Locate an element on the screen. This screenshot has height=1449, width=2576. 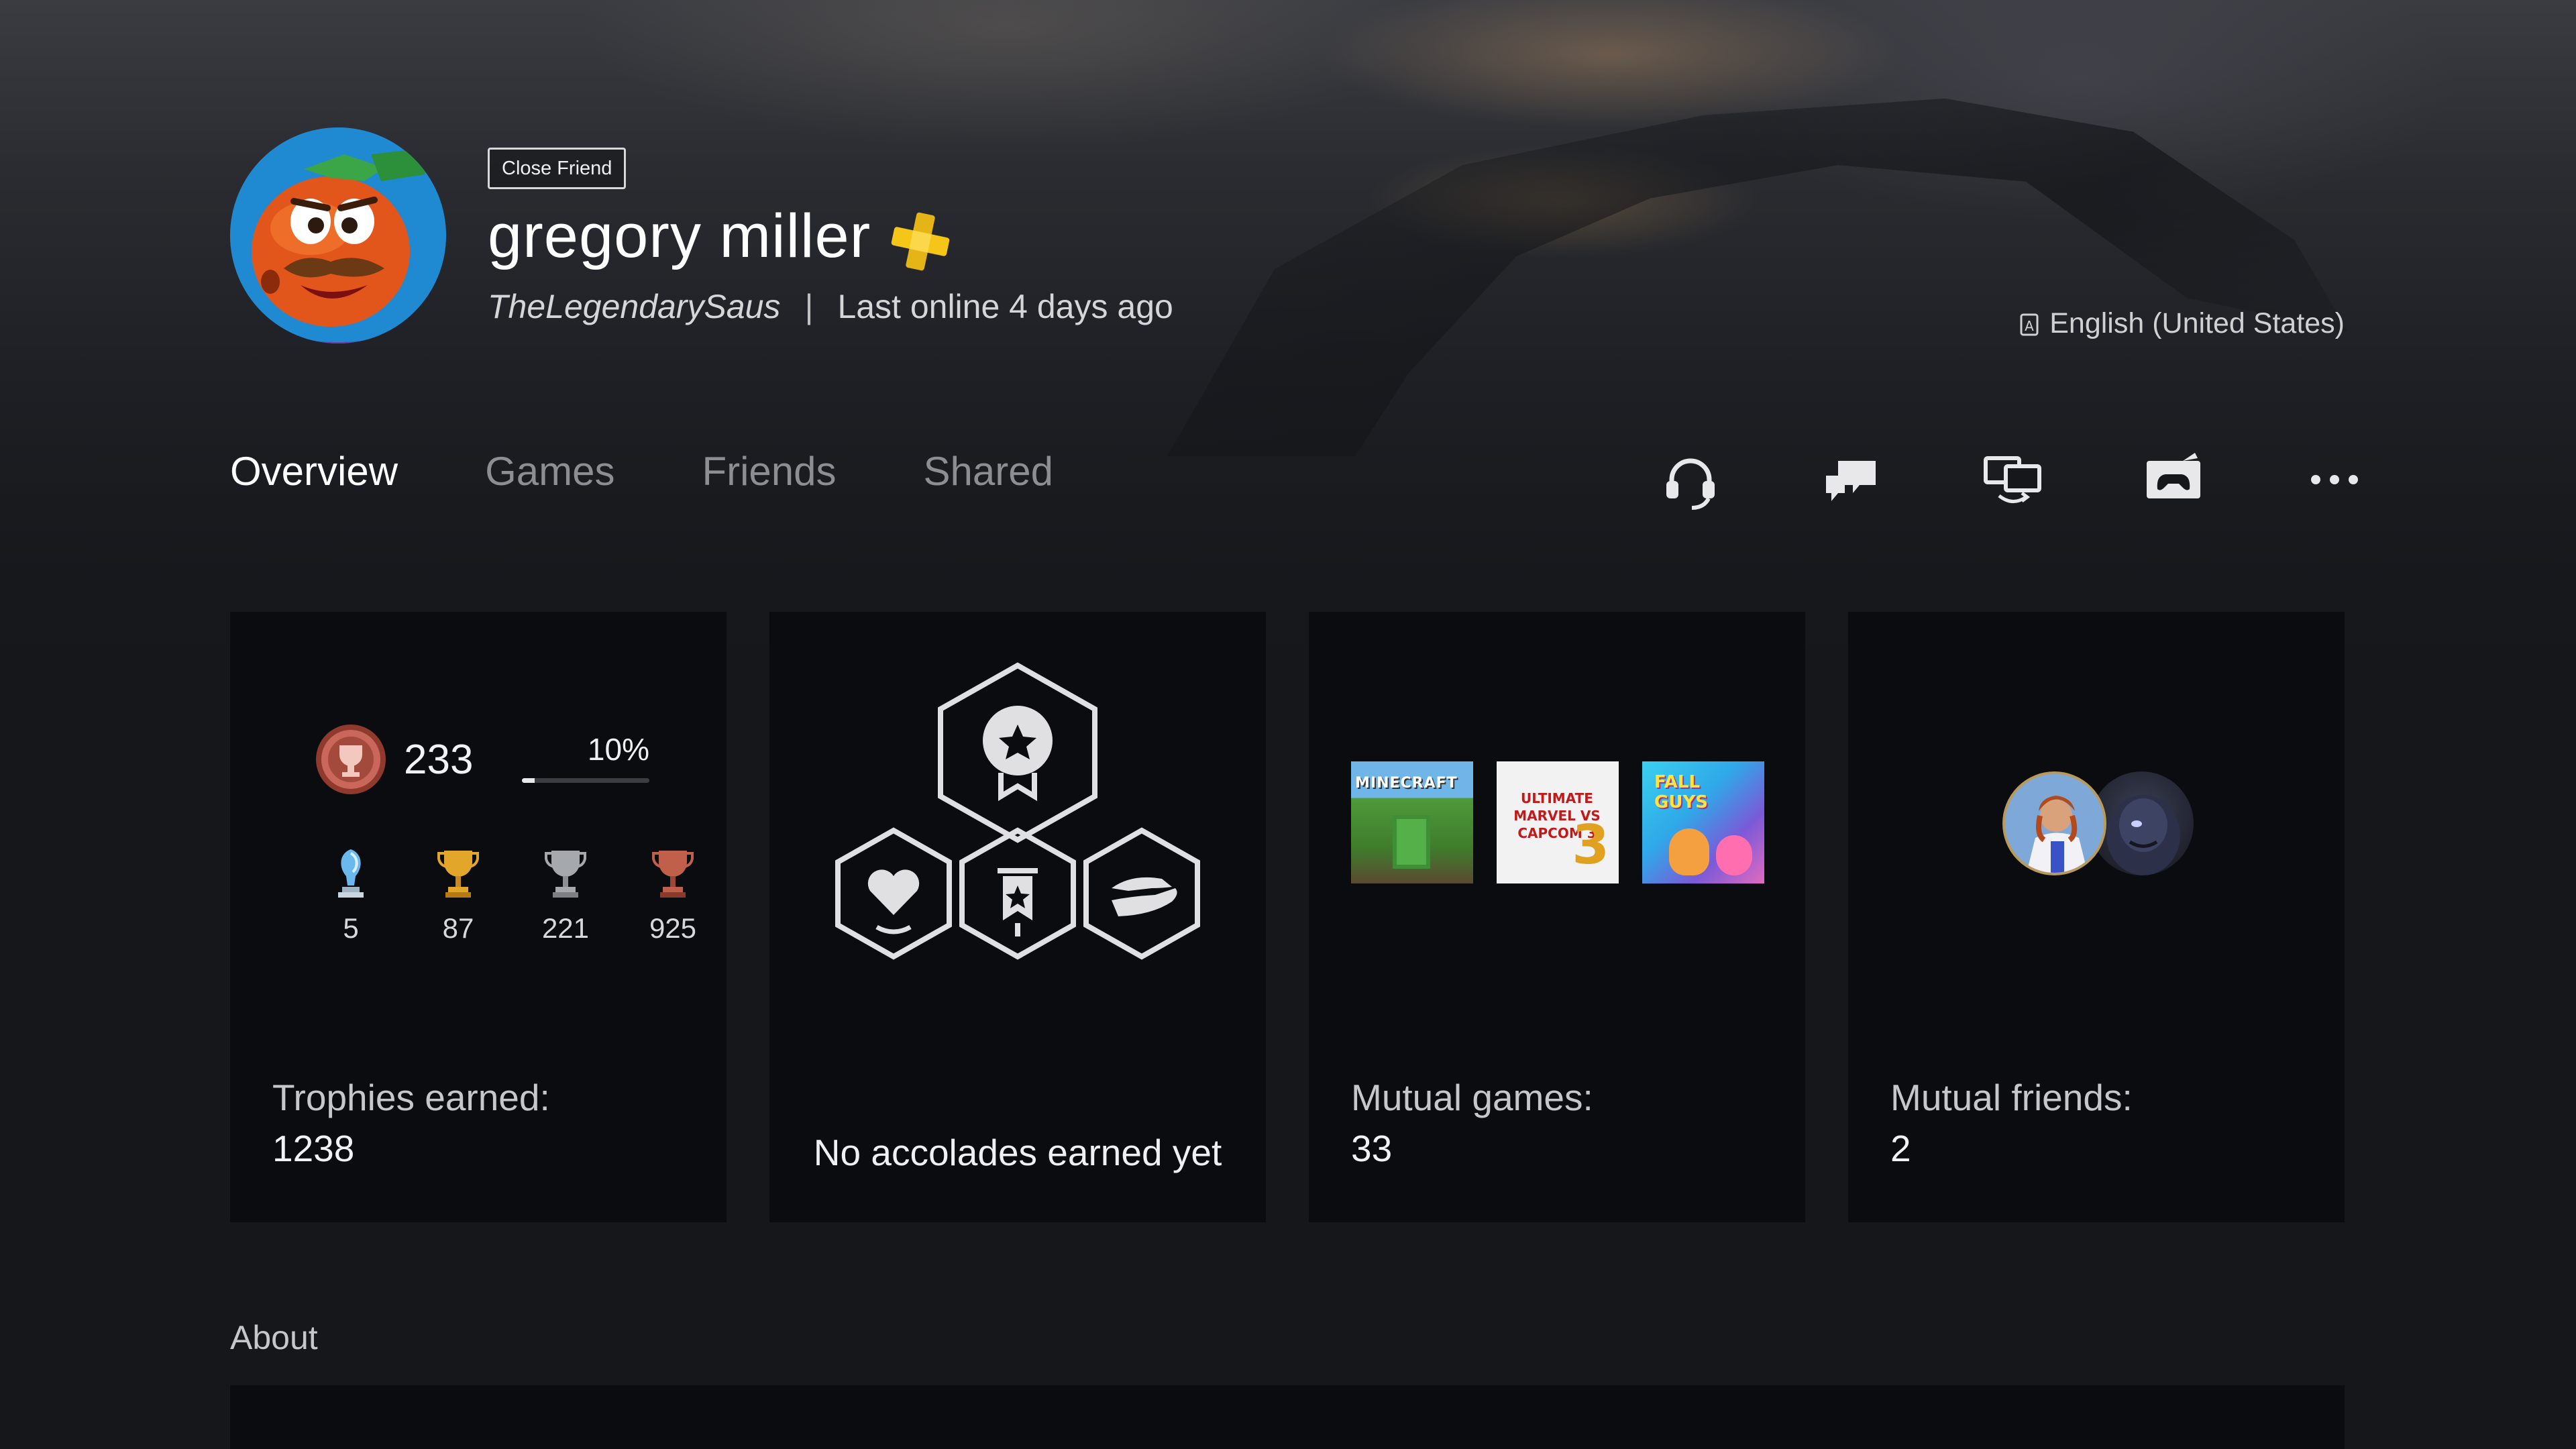
trophy-progress-fill is located at coordinates (528, 780).